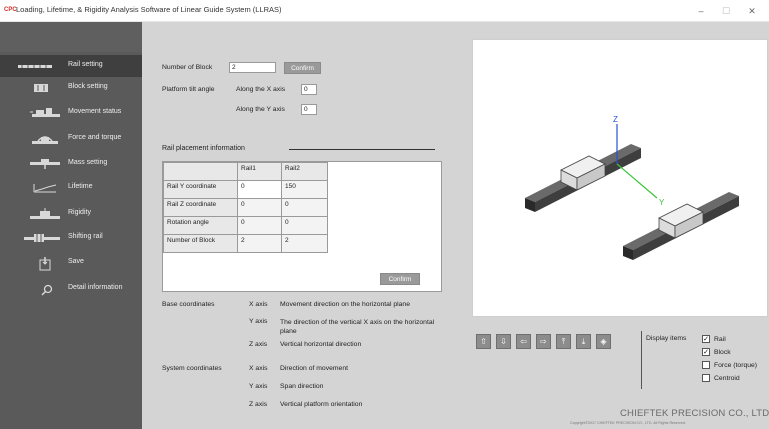  Describe the element at coordinates (10, 10) in the screenshot. I see `app-logo: CPC` at that location.